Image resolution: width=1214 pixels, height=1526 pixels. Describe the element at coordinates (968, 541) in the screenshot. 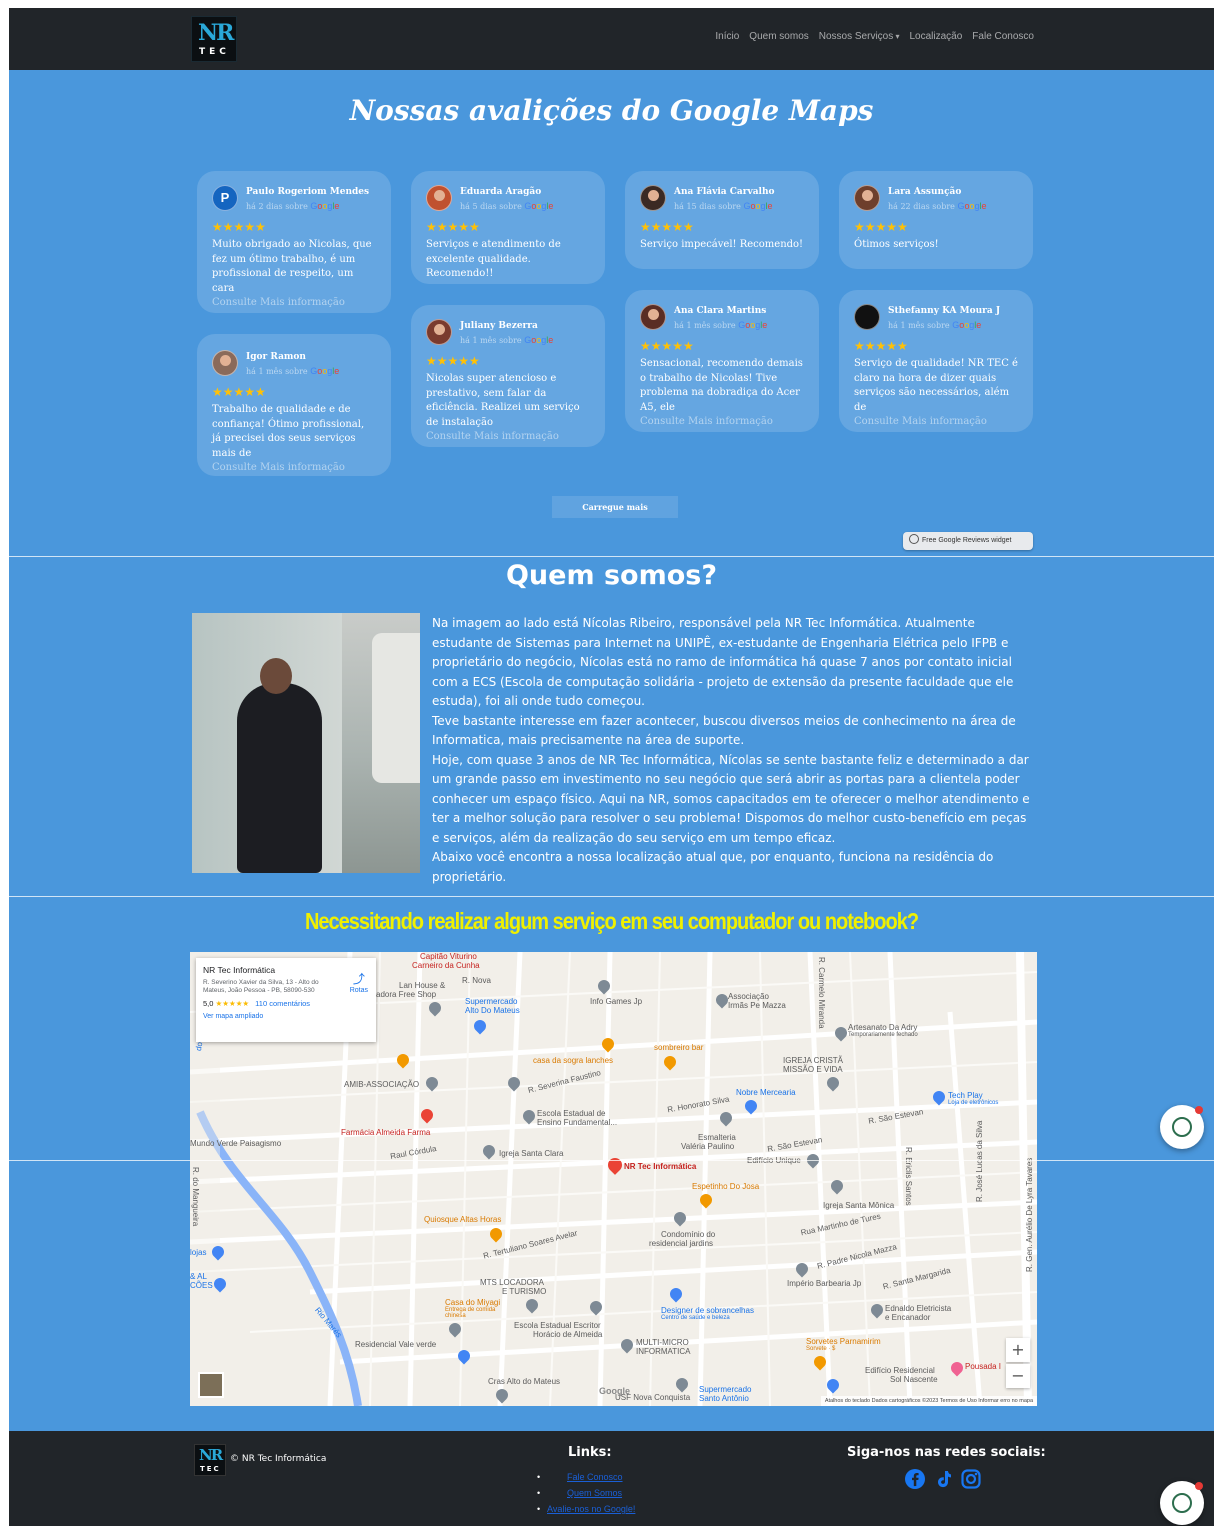

I see `reviews-widget-badge: Free Google Reviews widget` at that location.